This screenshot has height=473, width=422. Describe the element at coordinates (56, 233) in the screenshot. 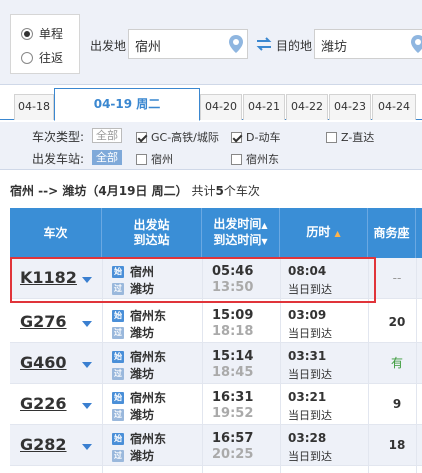

I see `header-train: 车次` at that location.